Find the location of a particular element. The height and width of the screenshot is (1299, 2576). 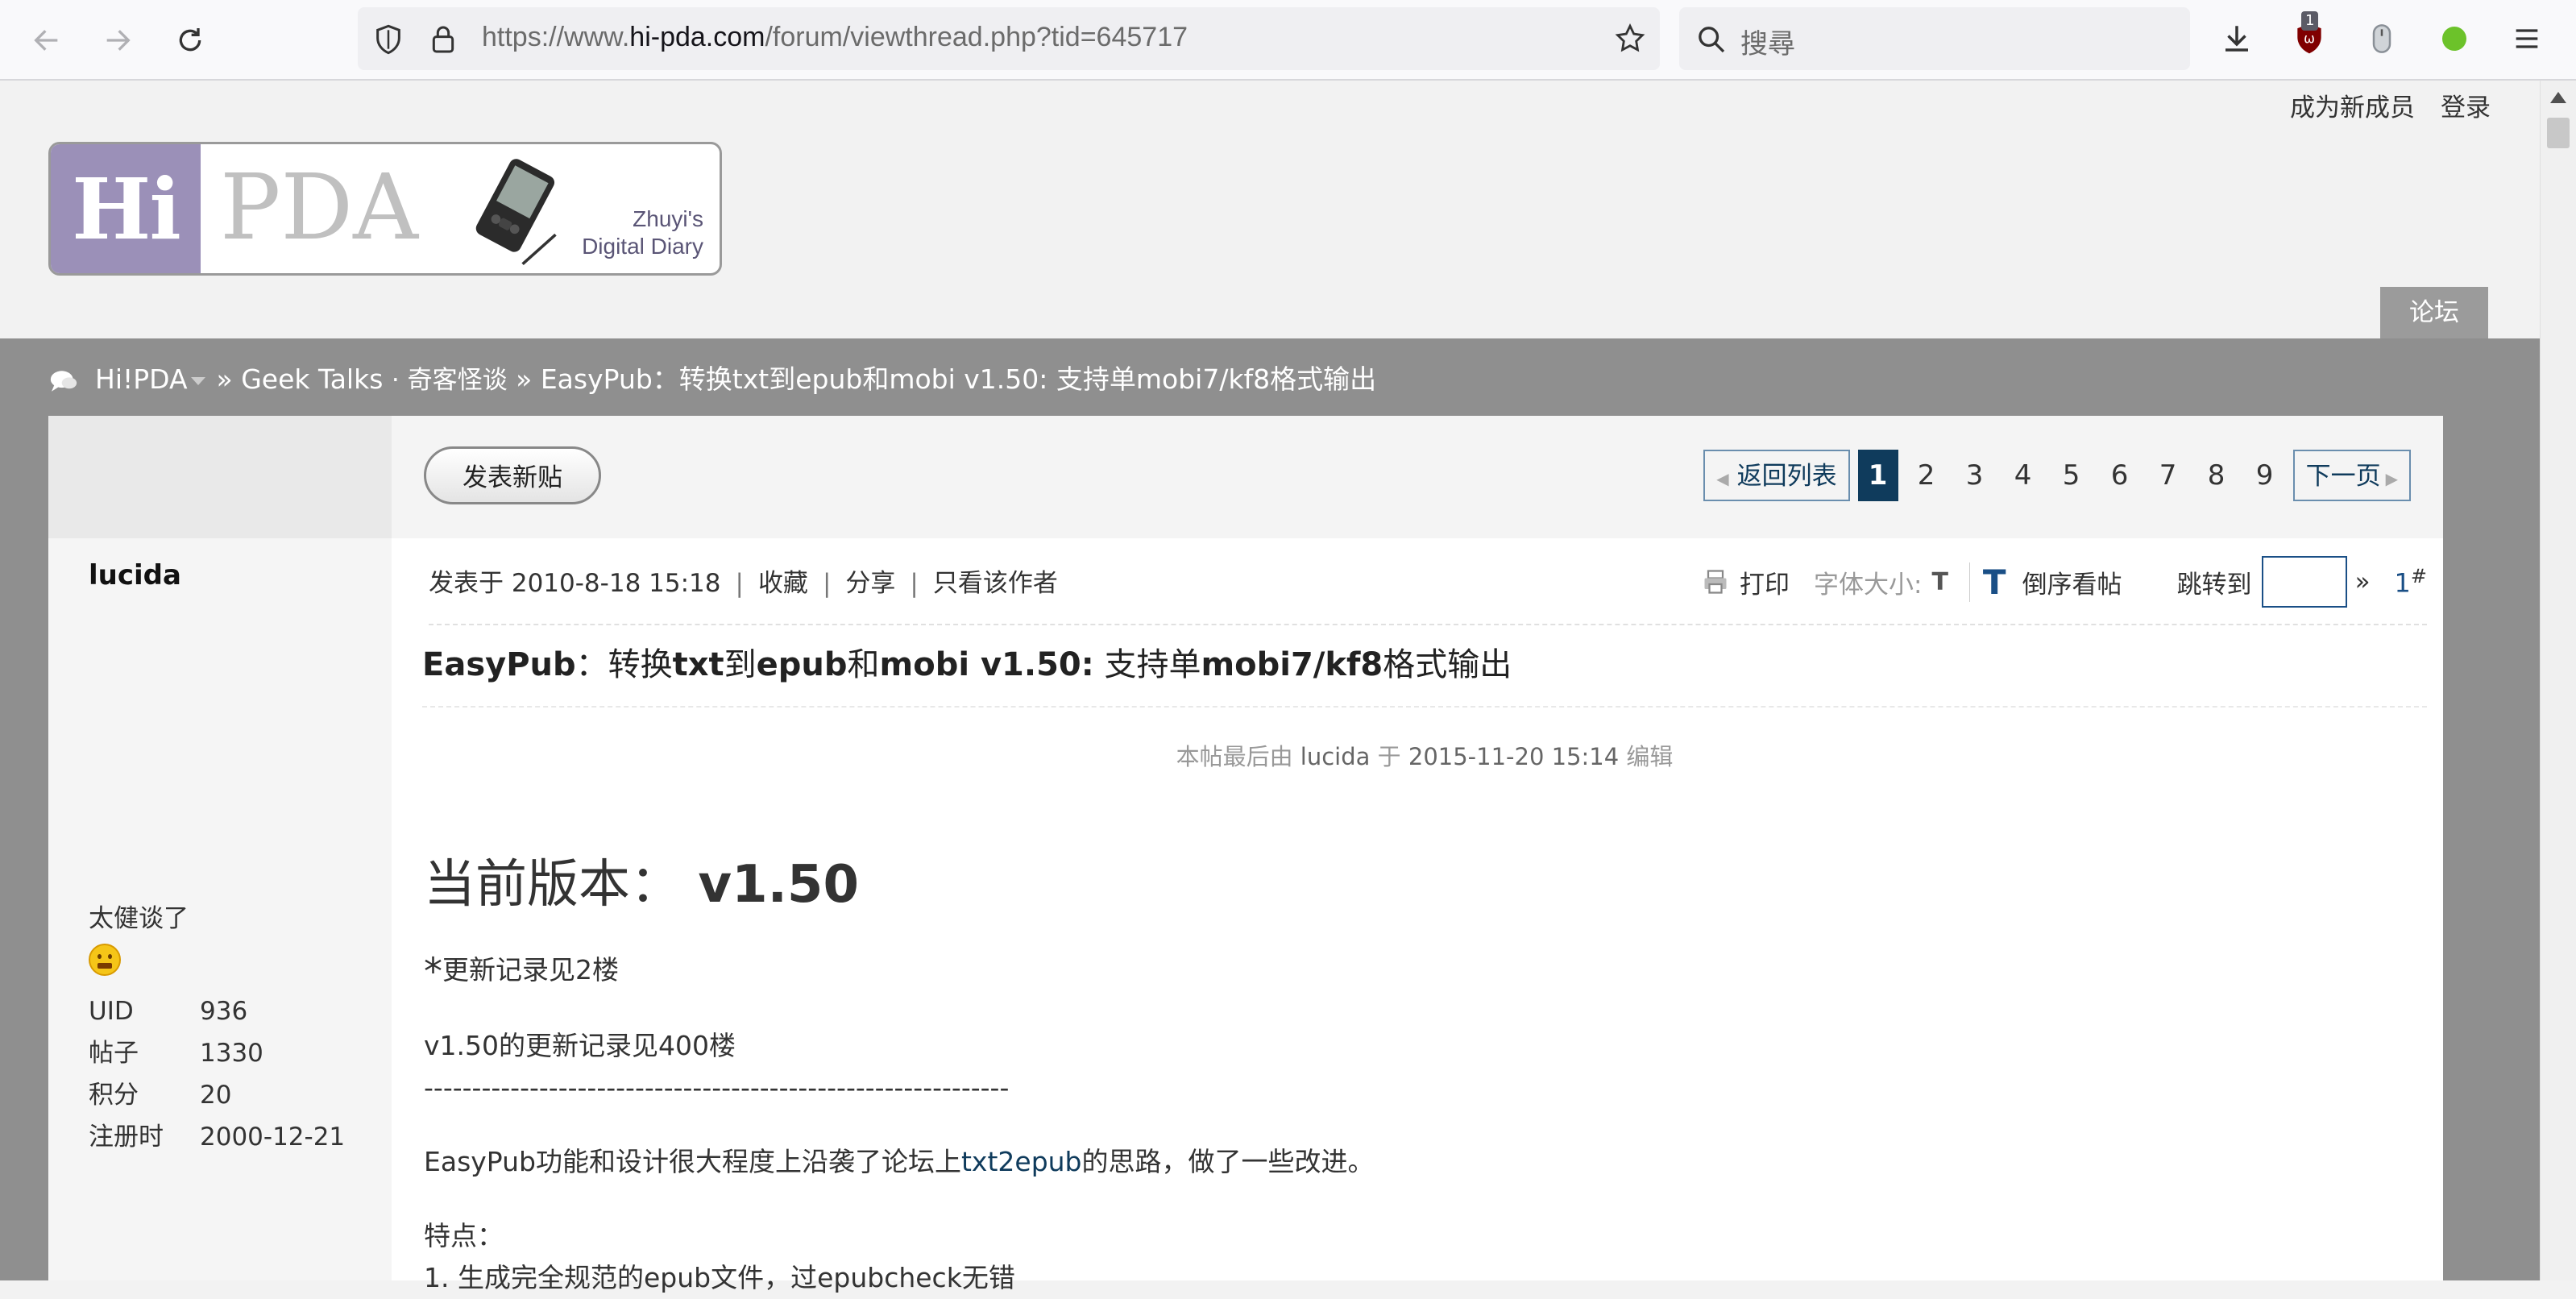

new-post-button: 发表新贴 is located at coordinates (512, 475).